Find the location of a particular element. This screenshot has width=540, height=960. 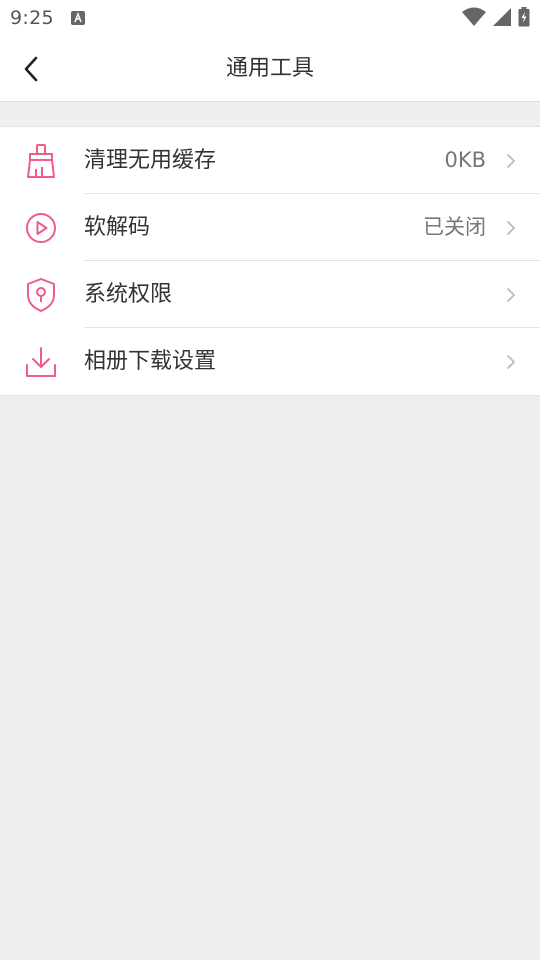

item-label: 系统权限 is located at coordinates (128, 294).